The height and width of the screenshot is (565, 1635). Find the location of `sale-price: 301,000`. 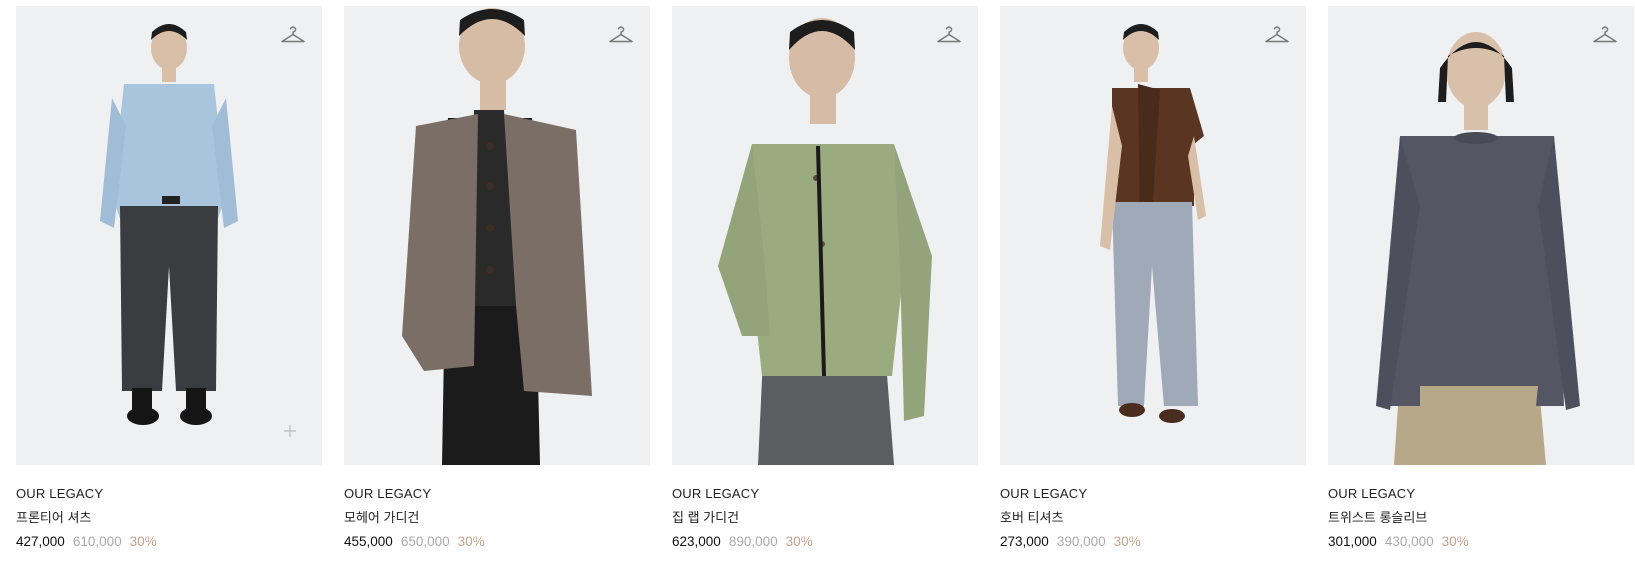

sale-price: 301,000 is located at coordinates (1352, 541).